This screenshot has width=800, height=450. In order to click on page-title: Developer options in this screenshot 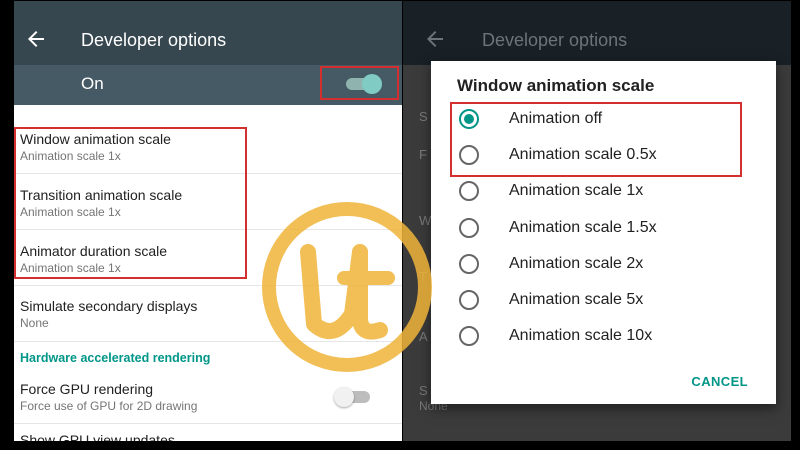, I will do `click(154, 40)`.